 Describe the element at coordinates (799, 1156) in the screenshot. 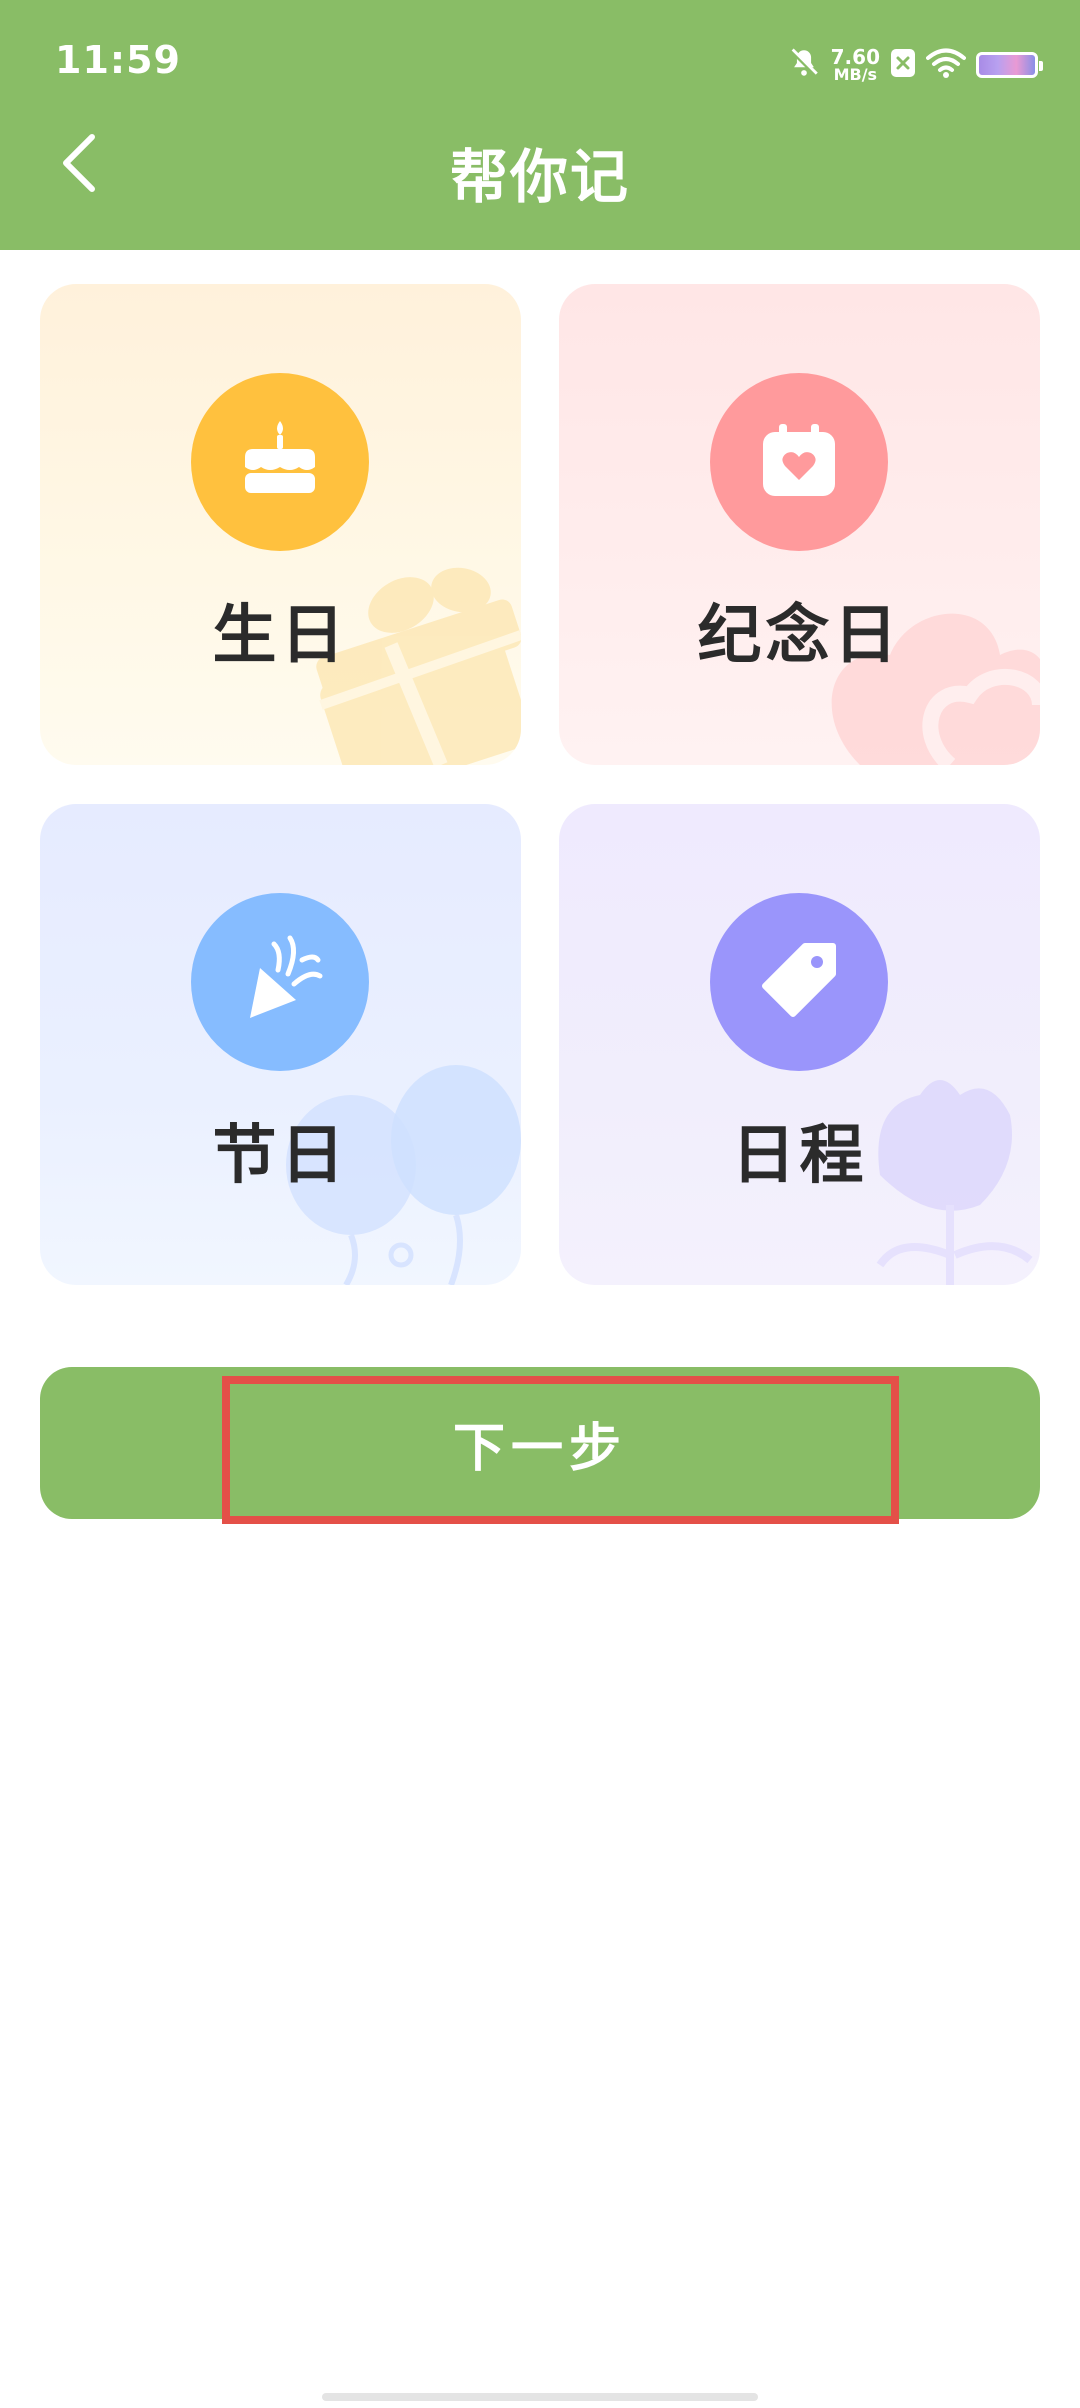

I see `card-label-schedule: 日程` at that location.